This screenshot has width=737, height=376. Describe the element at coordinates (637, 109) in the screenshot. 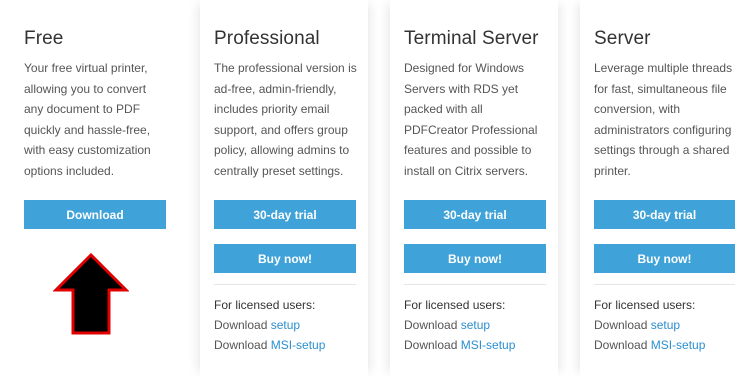

I see `description-line: conversion, with` at that location.